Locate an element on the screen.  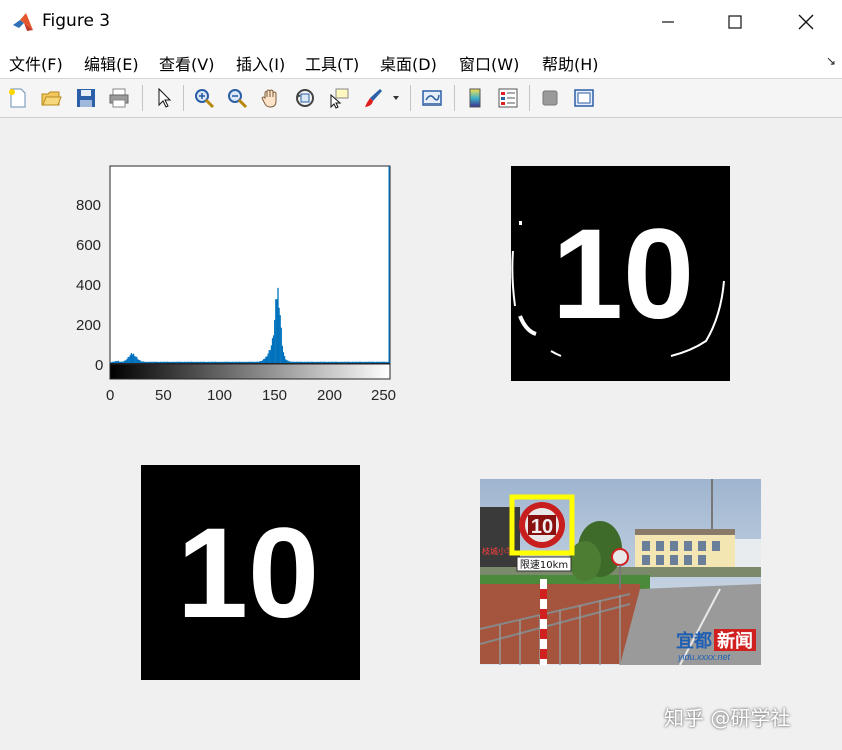
x-tick-label: 150 is located at coordinates (275, 395).